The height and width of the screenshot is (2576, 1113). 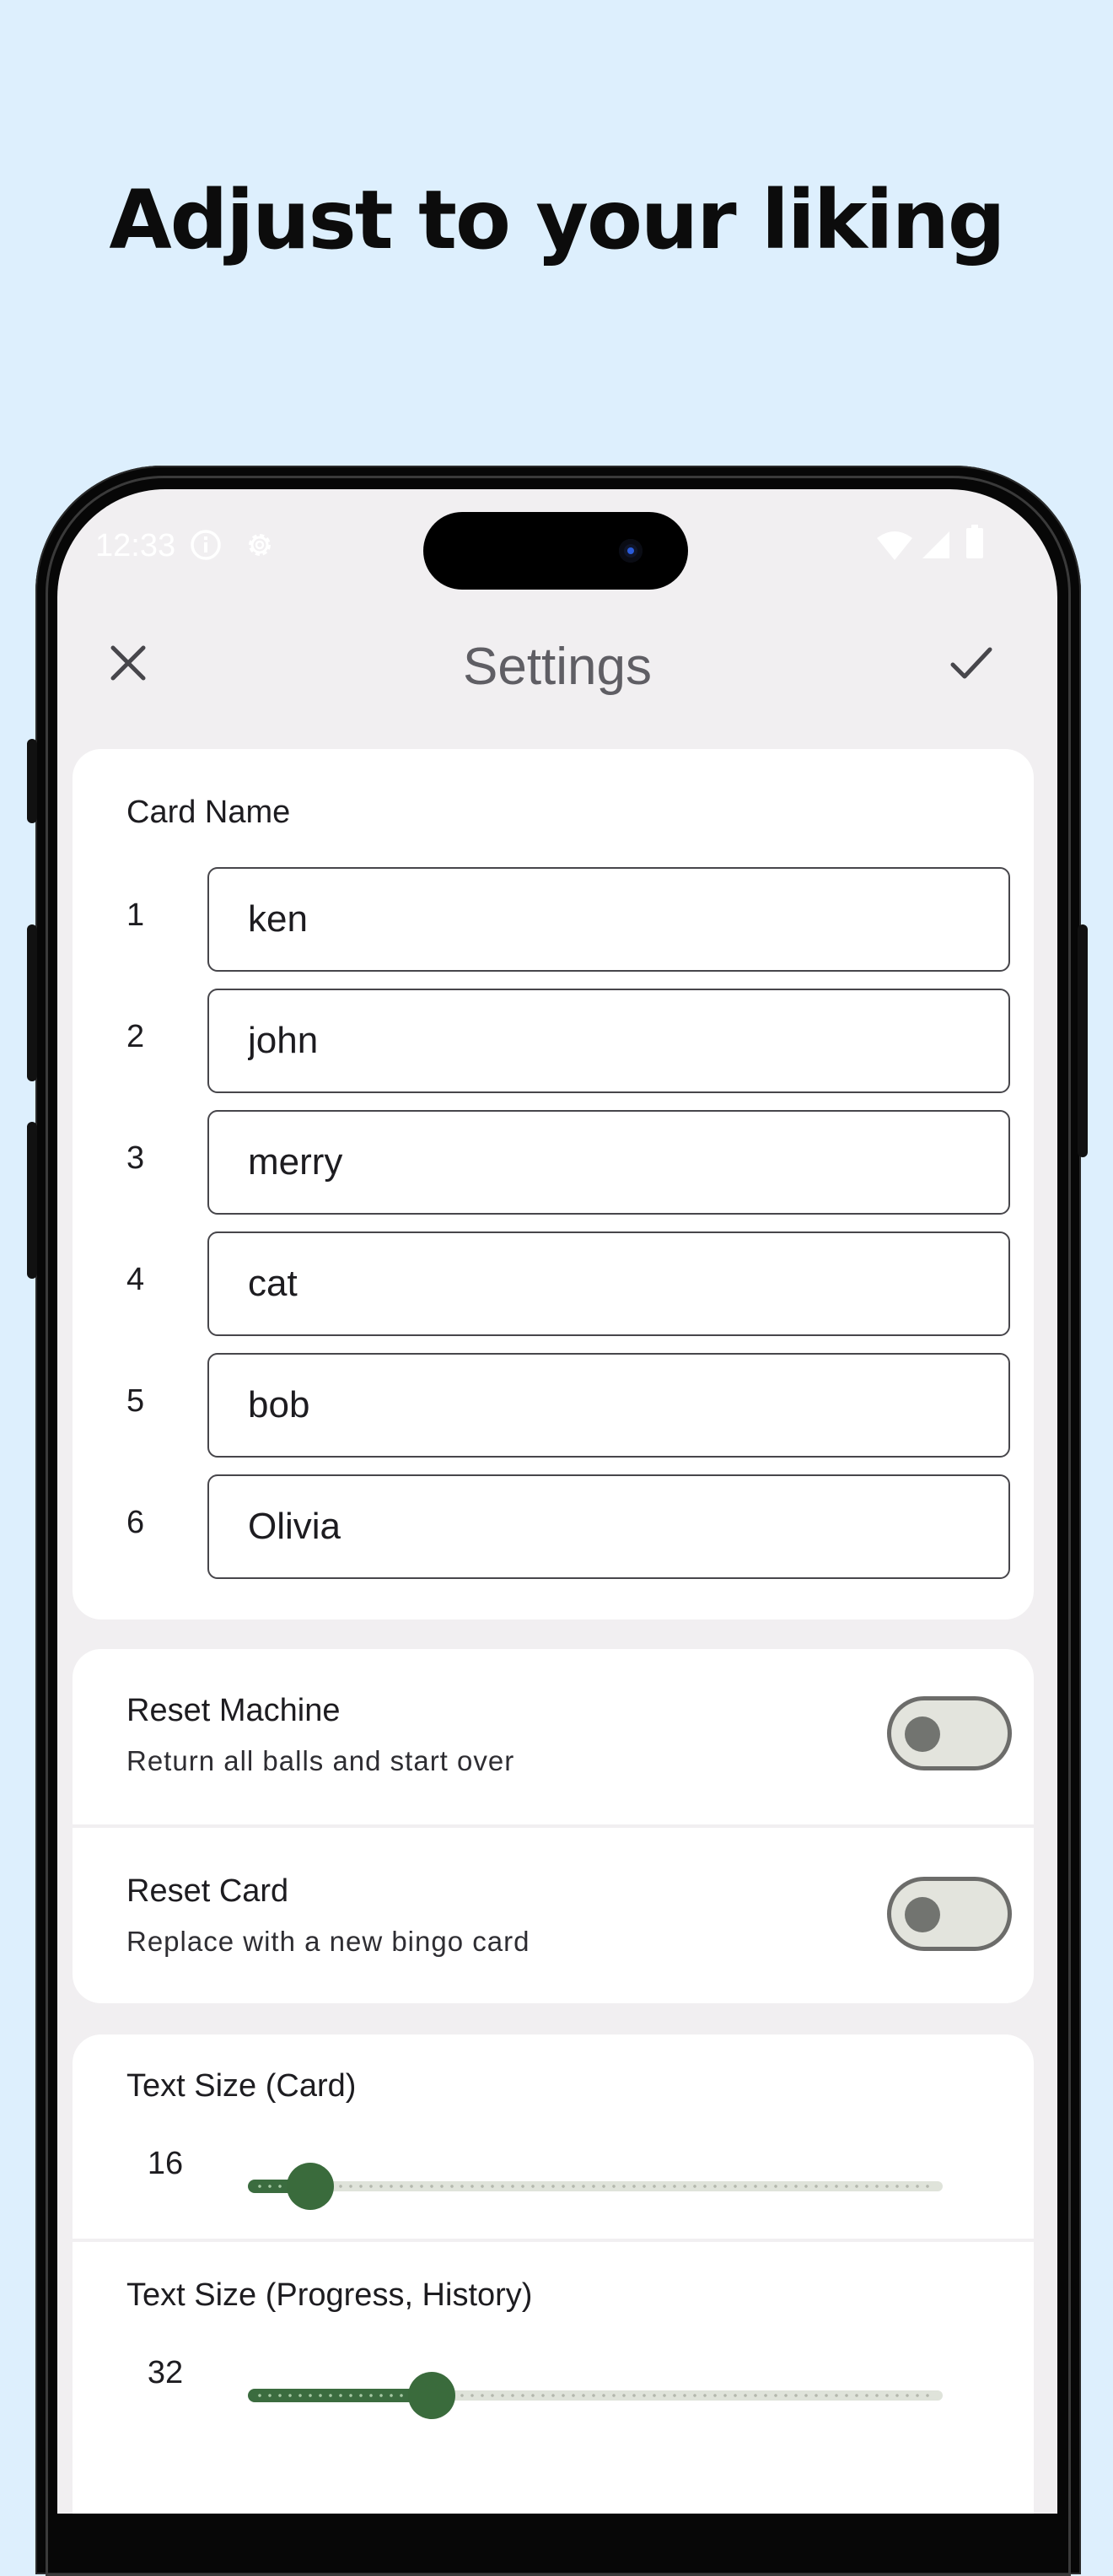 What do you see at coordinates (32, 781) in the screenshot?
I see `side-button-action` at bounding box center [32, 781].